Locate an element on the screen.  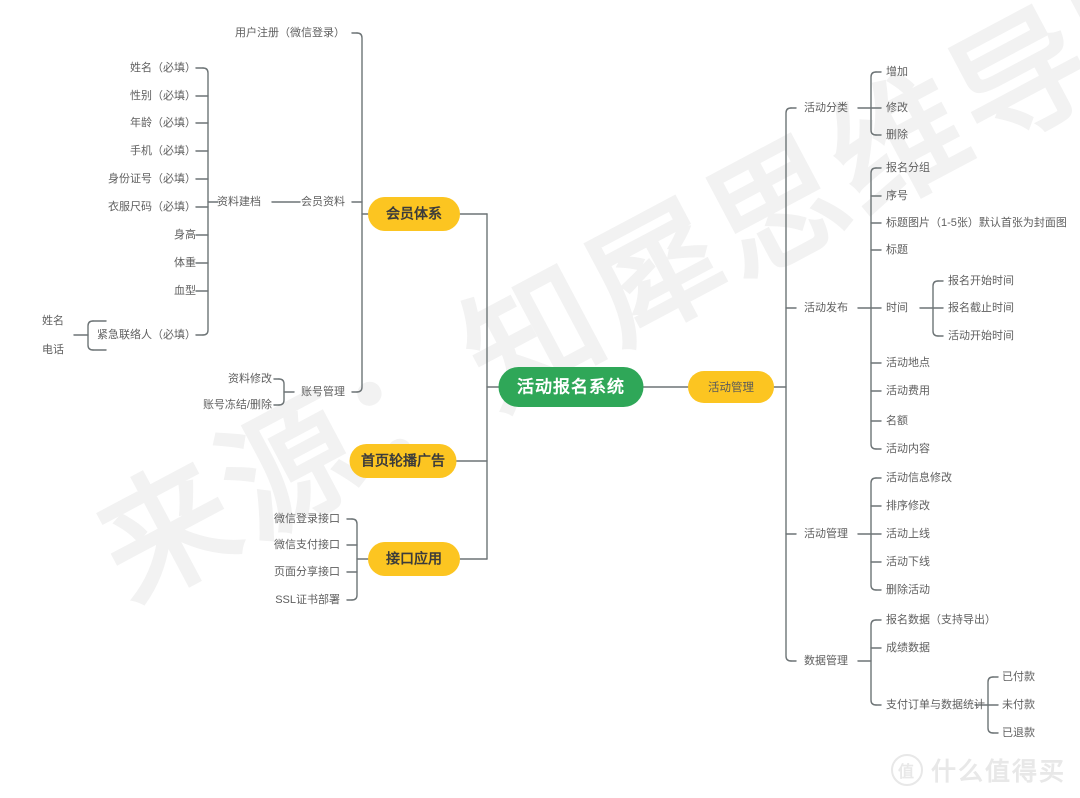
brand-badge-icon: 值 is located at coordinates (906, 770).